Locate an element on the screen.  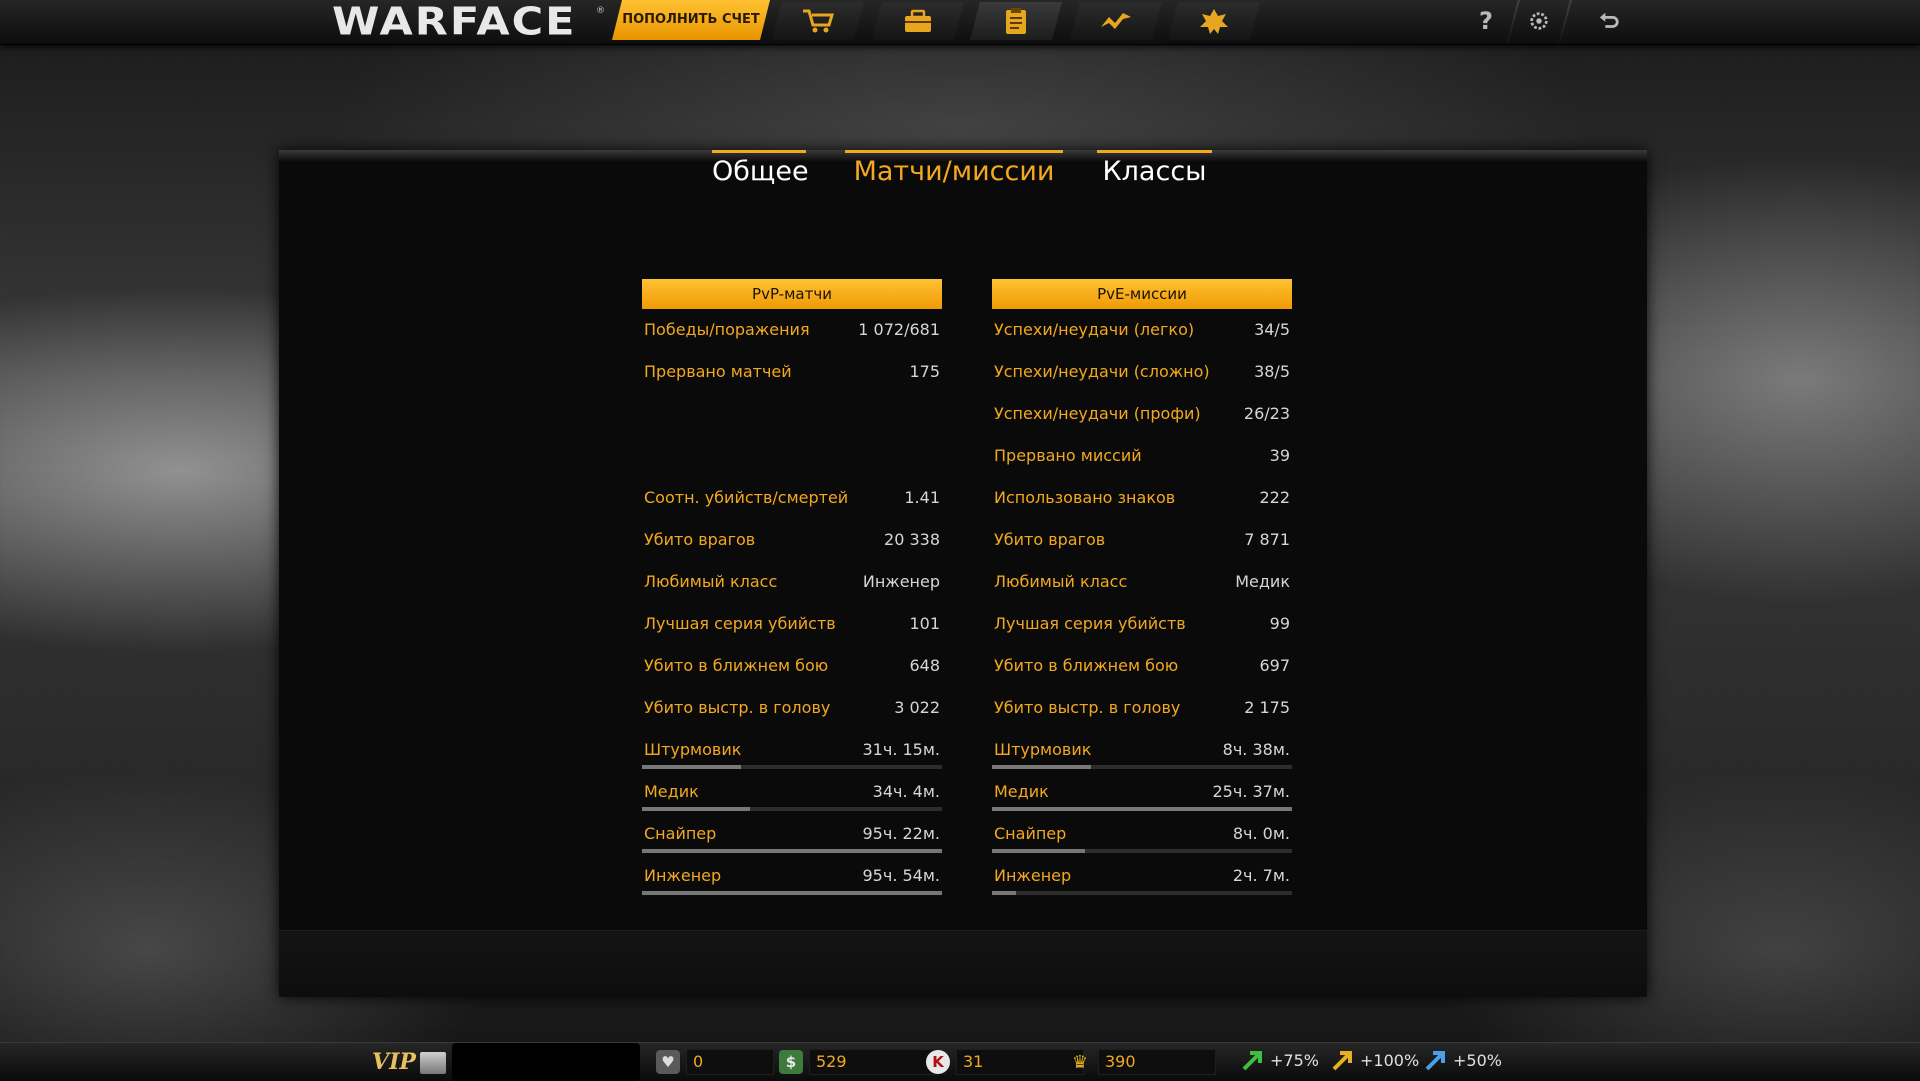
currency-value: 529 is located at coordinates (873, 1062).